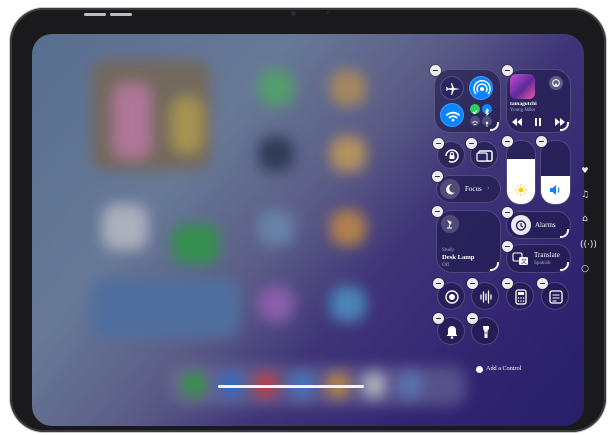  What do you see at coordinates (521, 190) in the screenshot?
I see `brightness-icon` at bounding box center [521, 190].